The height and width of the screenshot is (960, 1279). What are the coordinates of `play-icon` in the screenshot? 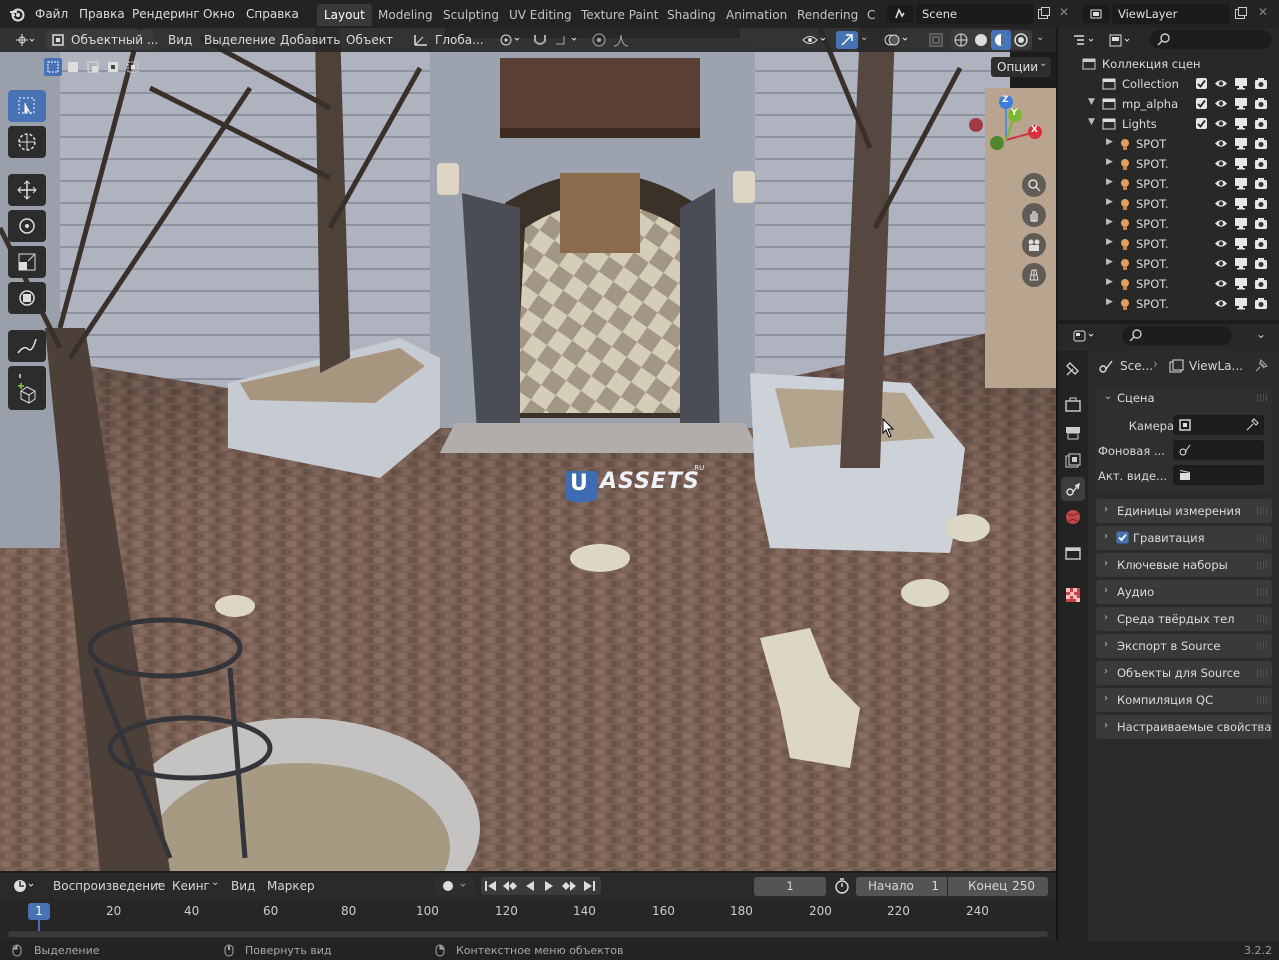 It's located at (549, 886).